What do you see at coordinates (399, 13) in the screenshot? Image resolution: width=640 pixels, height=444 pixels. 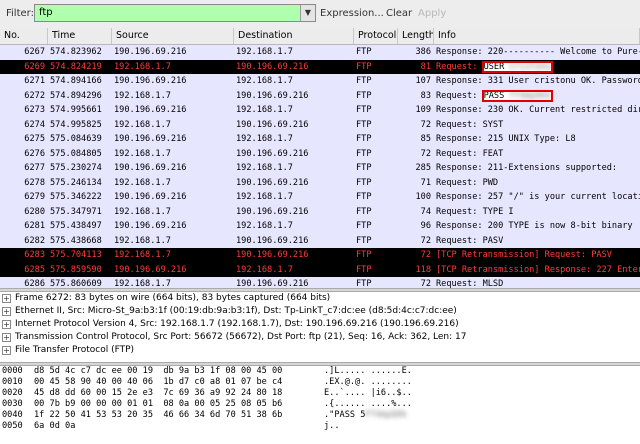 I see `clear-button: Clear` at bounding box center [399, 13].